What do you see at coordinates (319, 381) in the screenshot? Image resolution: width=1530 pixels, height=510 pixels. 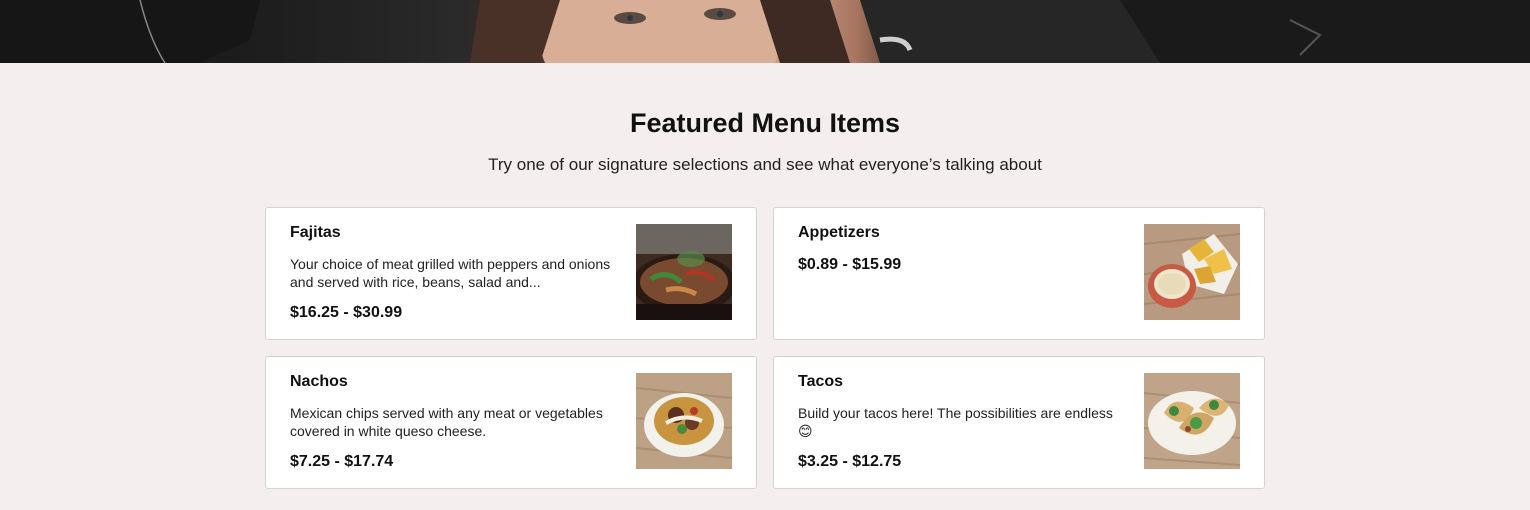 I see `menu-item-name: Nachos` at bounding box center [319, 381].